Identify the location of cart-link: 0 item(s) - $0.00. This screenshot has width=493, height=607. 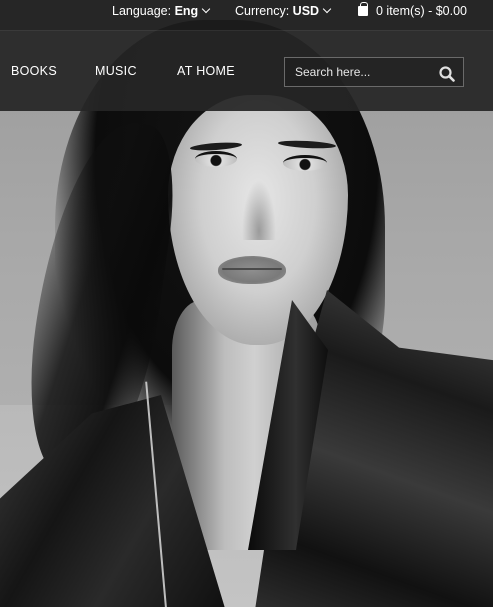
(412, 11).